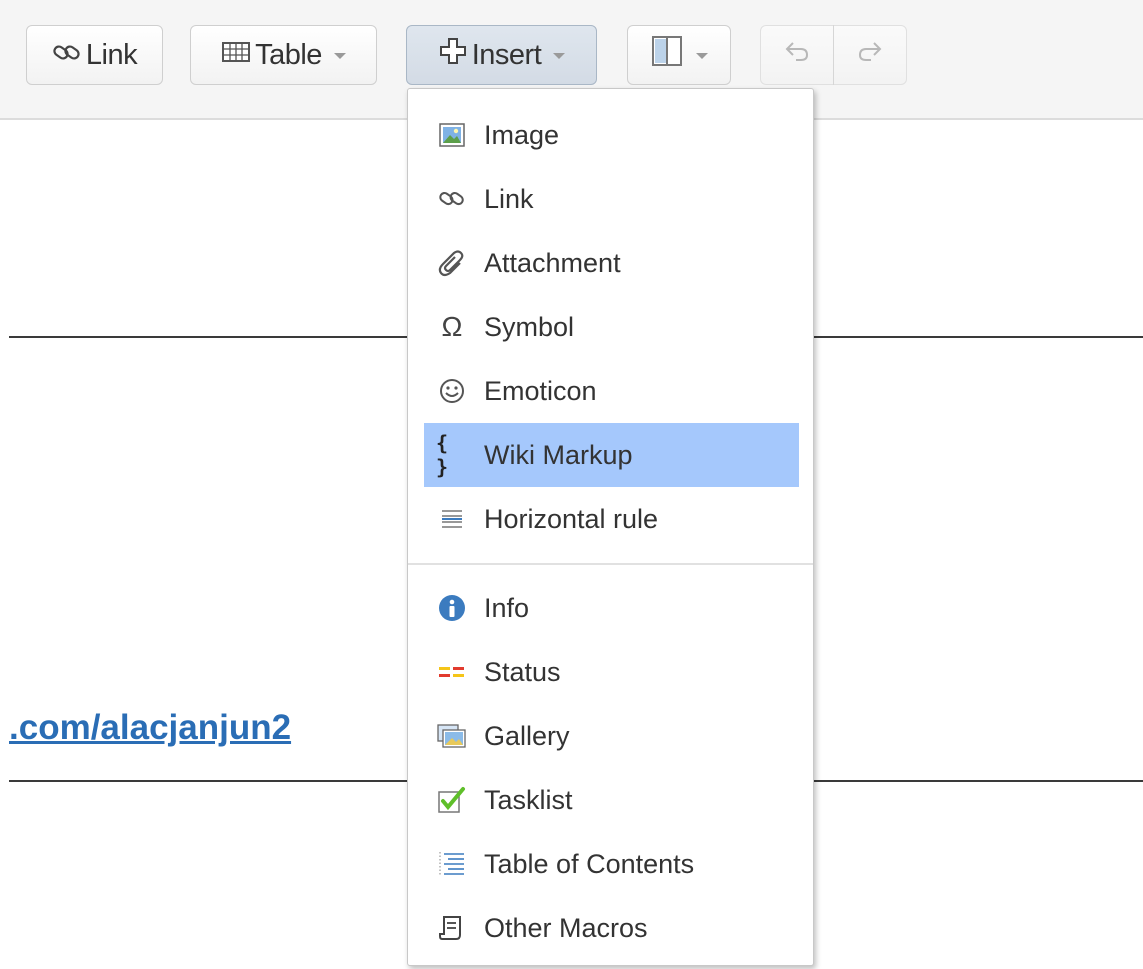 This screenshot has width=1143, height=969. I want to click on redo-button, so click(870, 55).